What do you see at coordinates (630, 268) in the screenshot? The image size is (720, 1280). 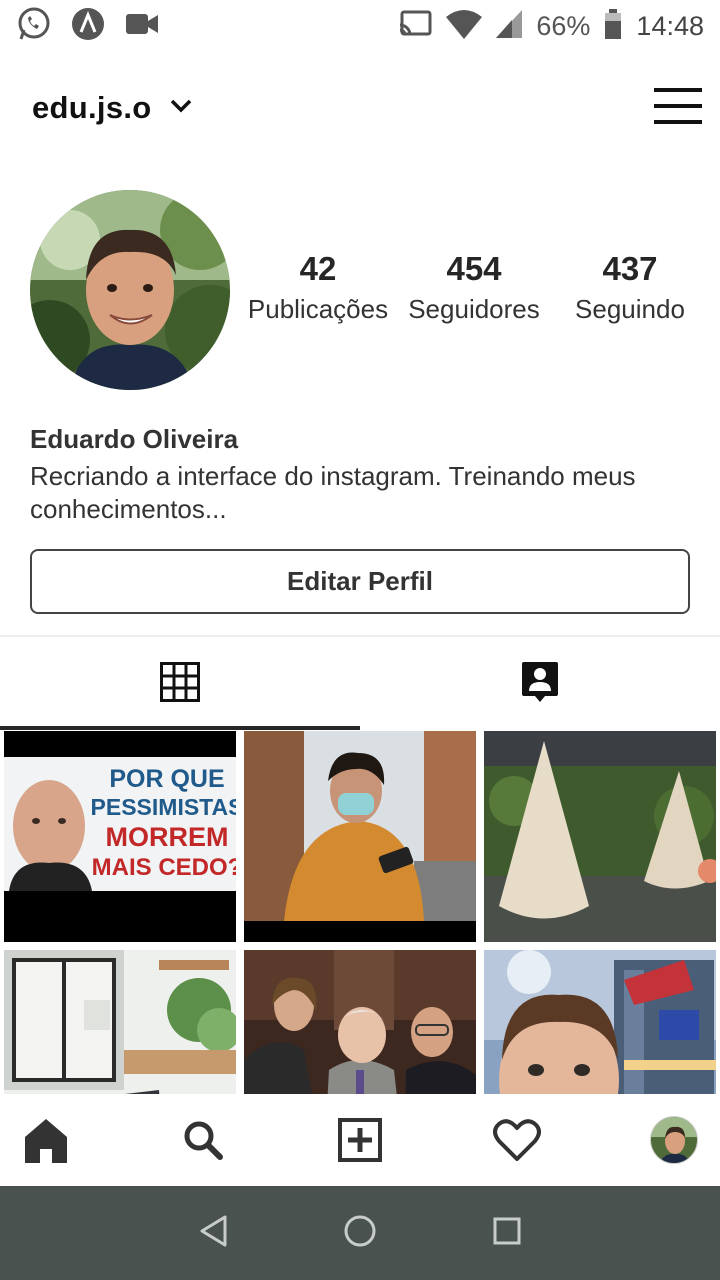 I see `following-count: 437` at bounding box center [630, 268].